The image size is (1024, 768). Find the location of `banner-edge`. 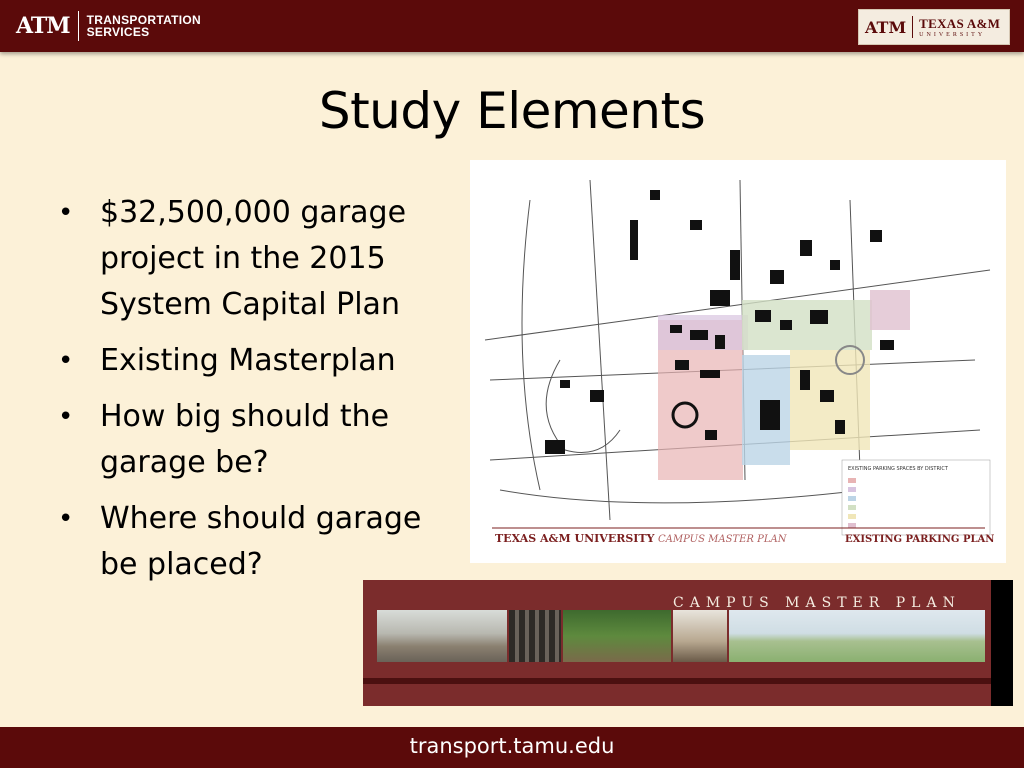

banner-edge is located at coordinates (1002, 643).